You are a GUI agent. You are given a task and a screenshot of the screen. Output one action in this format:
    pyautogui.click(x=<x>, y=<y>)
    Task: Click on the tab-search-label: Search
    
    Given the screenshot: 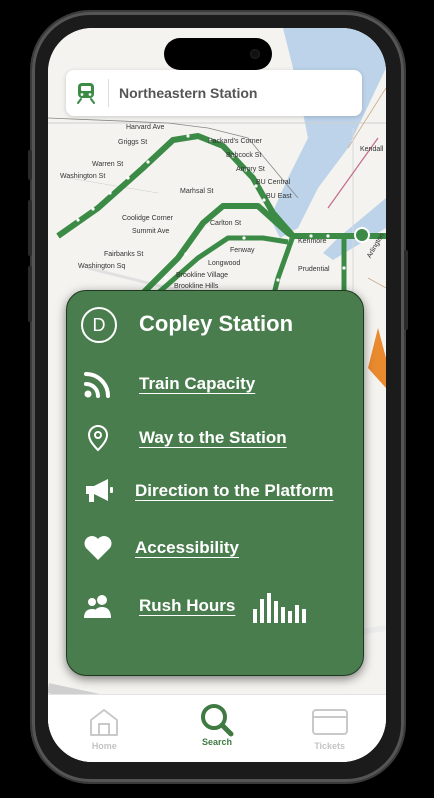 What is the action you would take?
    pyautogui.click(x=216, y=742)
    